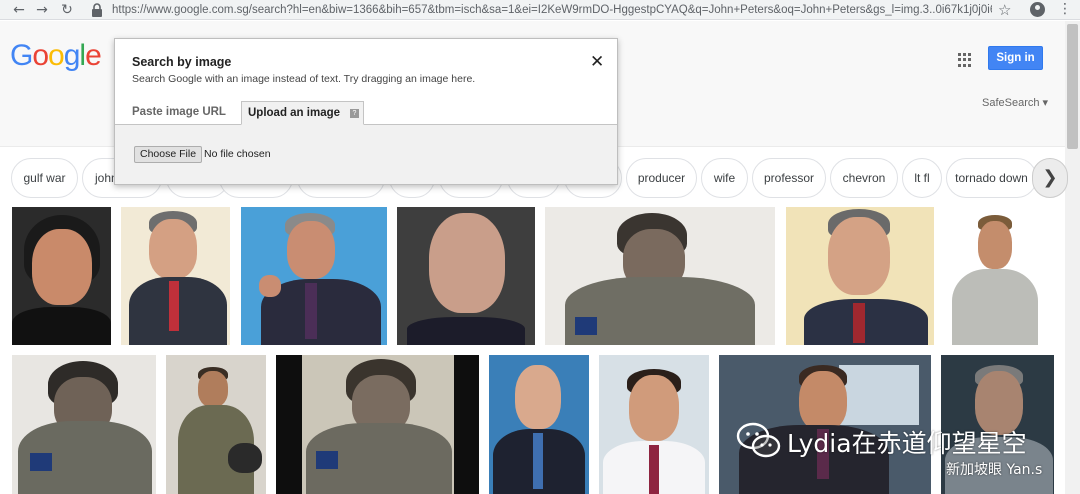 The height and width of the screenshot is (494, 1080). What do you see at coordinates (179, 112) in the screenshot?
I see `tab-paste-image-url: Paste image URL` at bounding box center [179, 112].